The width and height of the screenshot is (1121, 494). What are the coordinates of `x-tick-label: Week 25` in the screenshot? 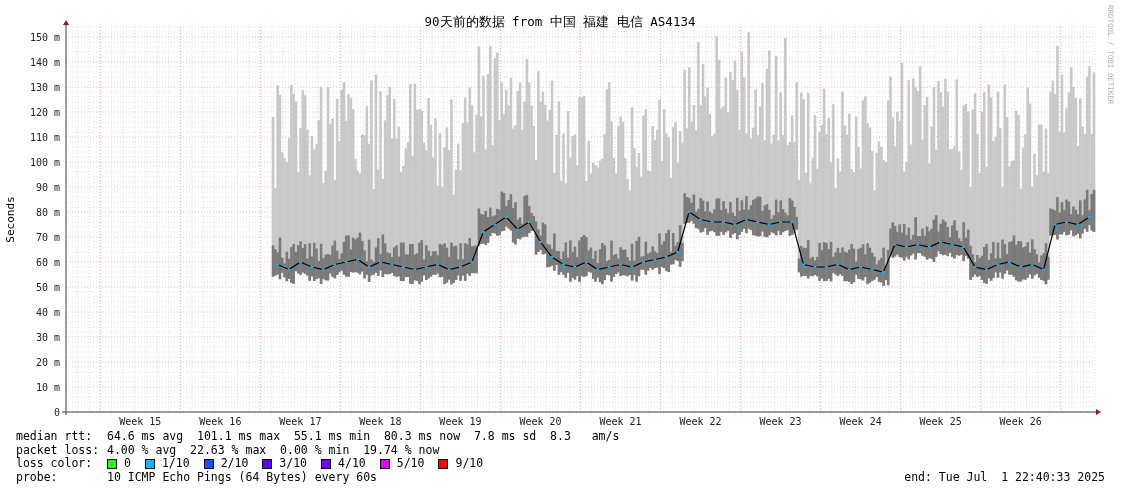 It's located at (940, 421).